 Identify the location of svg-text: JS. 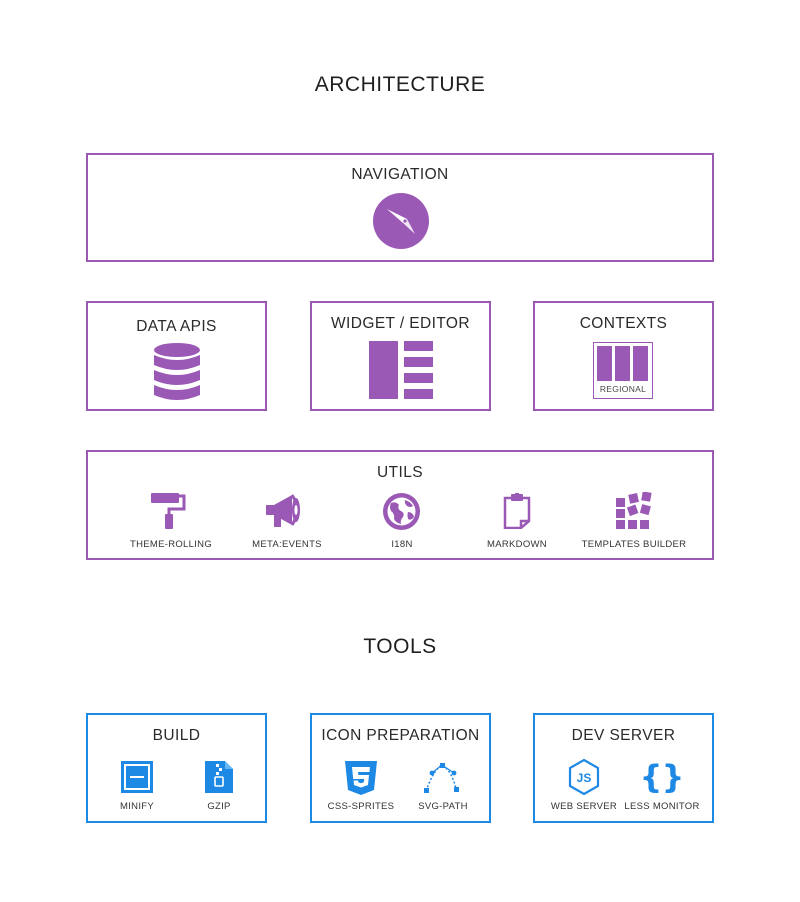
(584, 778).